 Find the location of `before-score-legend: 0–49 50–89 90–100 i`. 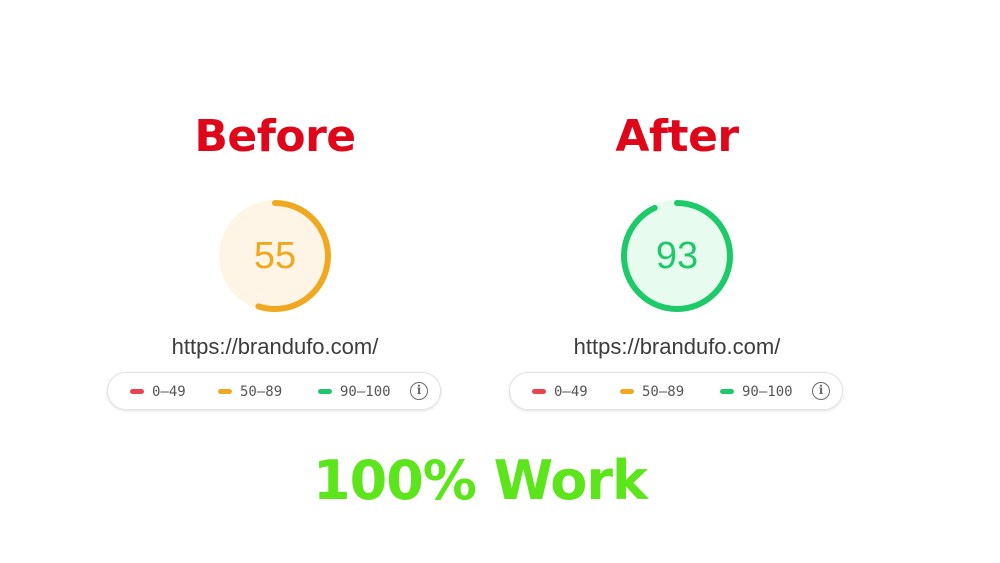

before-score-legend: 0–49 50–89 90–100 i is located at coordinates (274, 391).